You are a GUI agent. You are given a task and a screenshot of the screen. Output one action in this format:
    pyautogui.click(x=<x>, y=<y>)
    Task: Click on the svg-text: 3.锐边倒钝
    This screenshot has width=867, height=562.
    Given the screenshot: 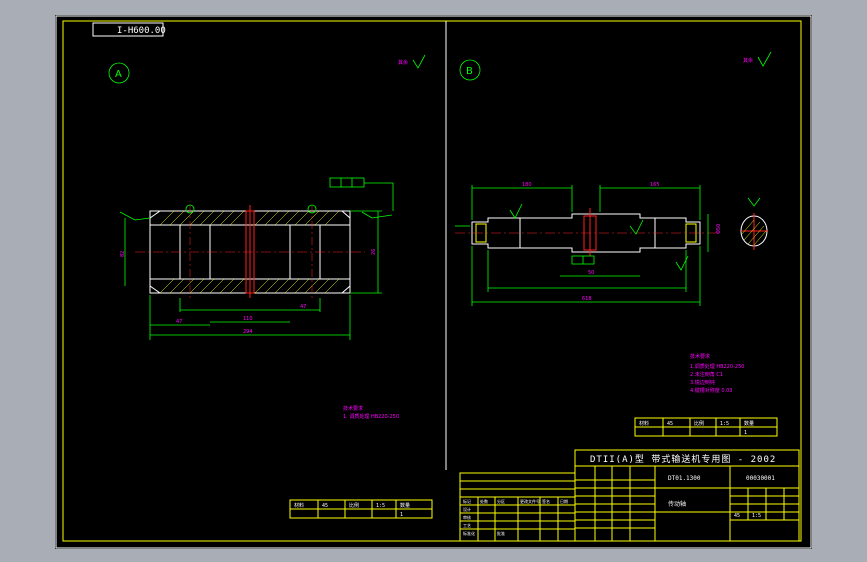 What is the action you would take?
    pyautogui.click(x=702, y=382)
    